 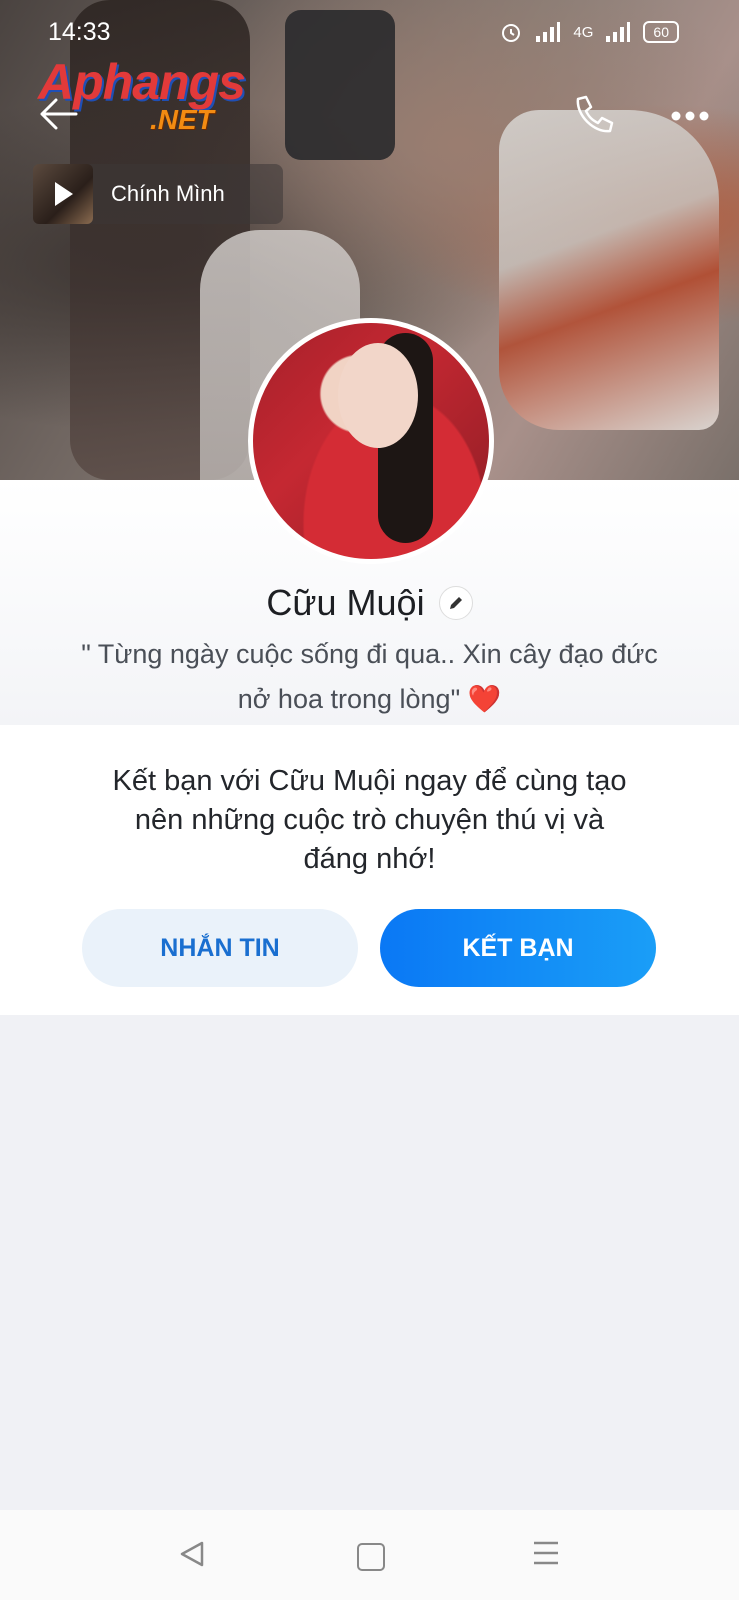 What do you see at coordinates (592, 115) in the screenshot?
I see `phone-icon` at bounding box center [592, 115].